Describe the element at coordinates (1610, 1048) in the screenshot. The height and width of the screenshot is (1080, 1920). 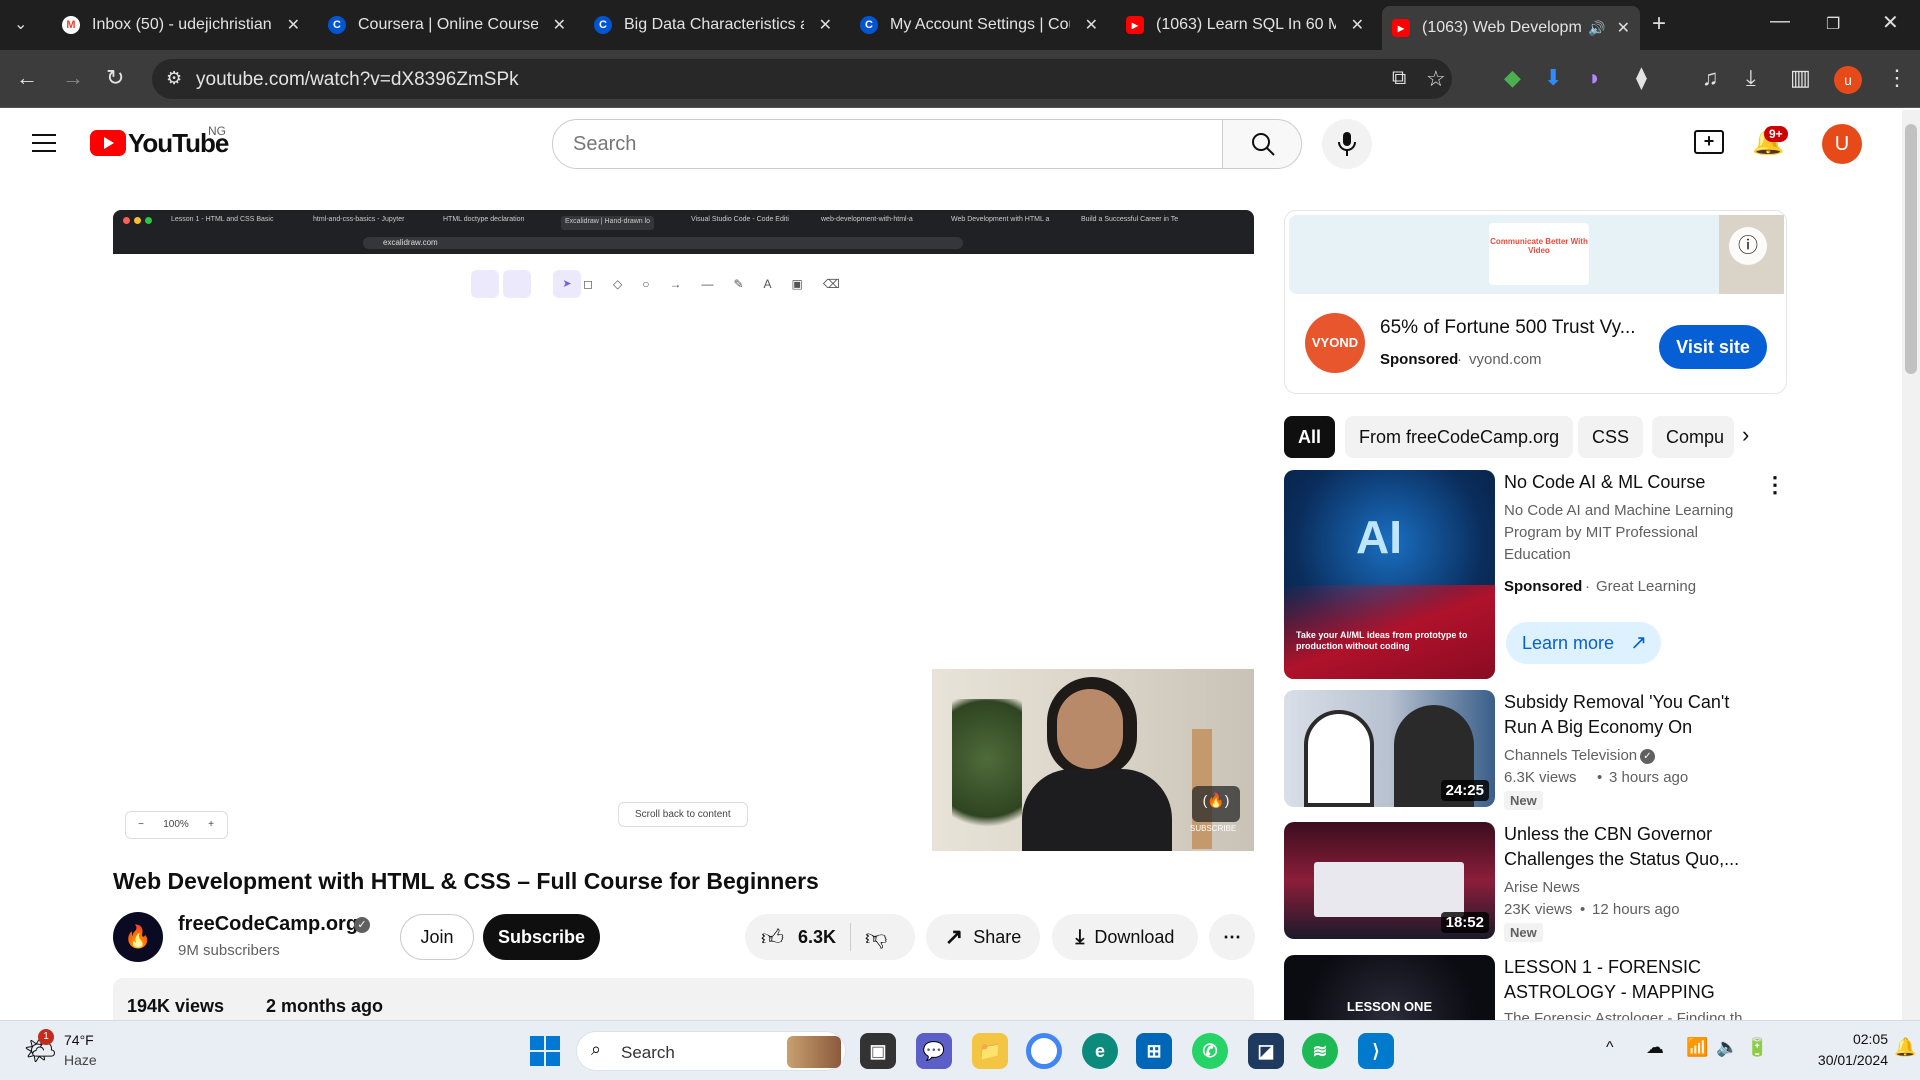
I see `chevron-up-icon: ^` at that location.